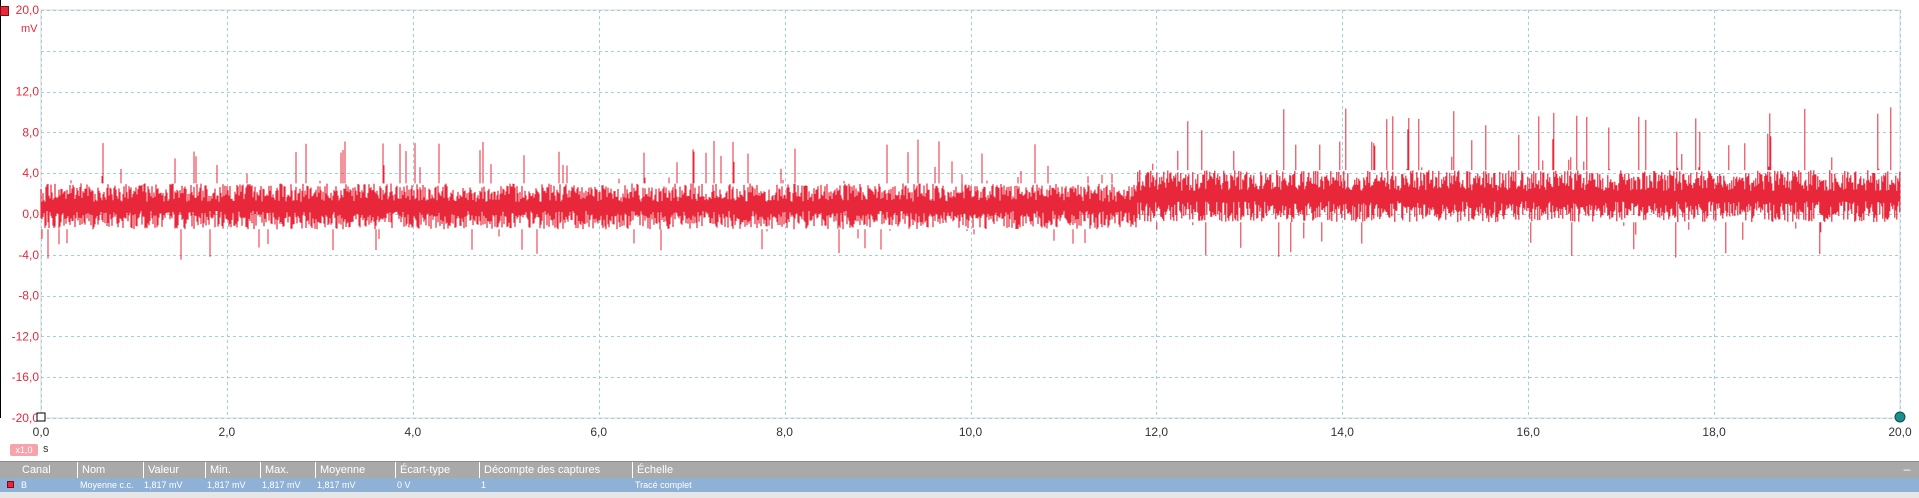 Image resolution: width=1919 pixels, height=498 pixels. What do you see at coordinates (218, 470) in the screenshot?
I see `header-min: Min.` at bounding box center [218, 470].